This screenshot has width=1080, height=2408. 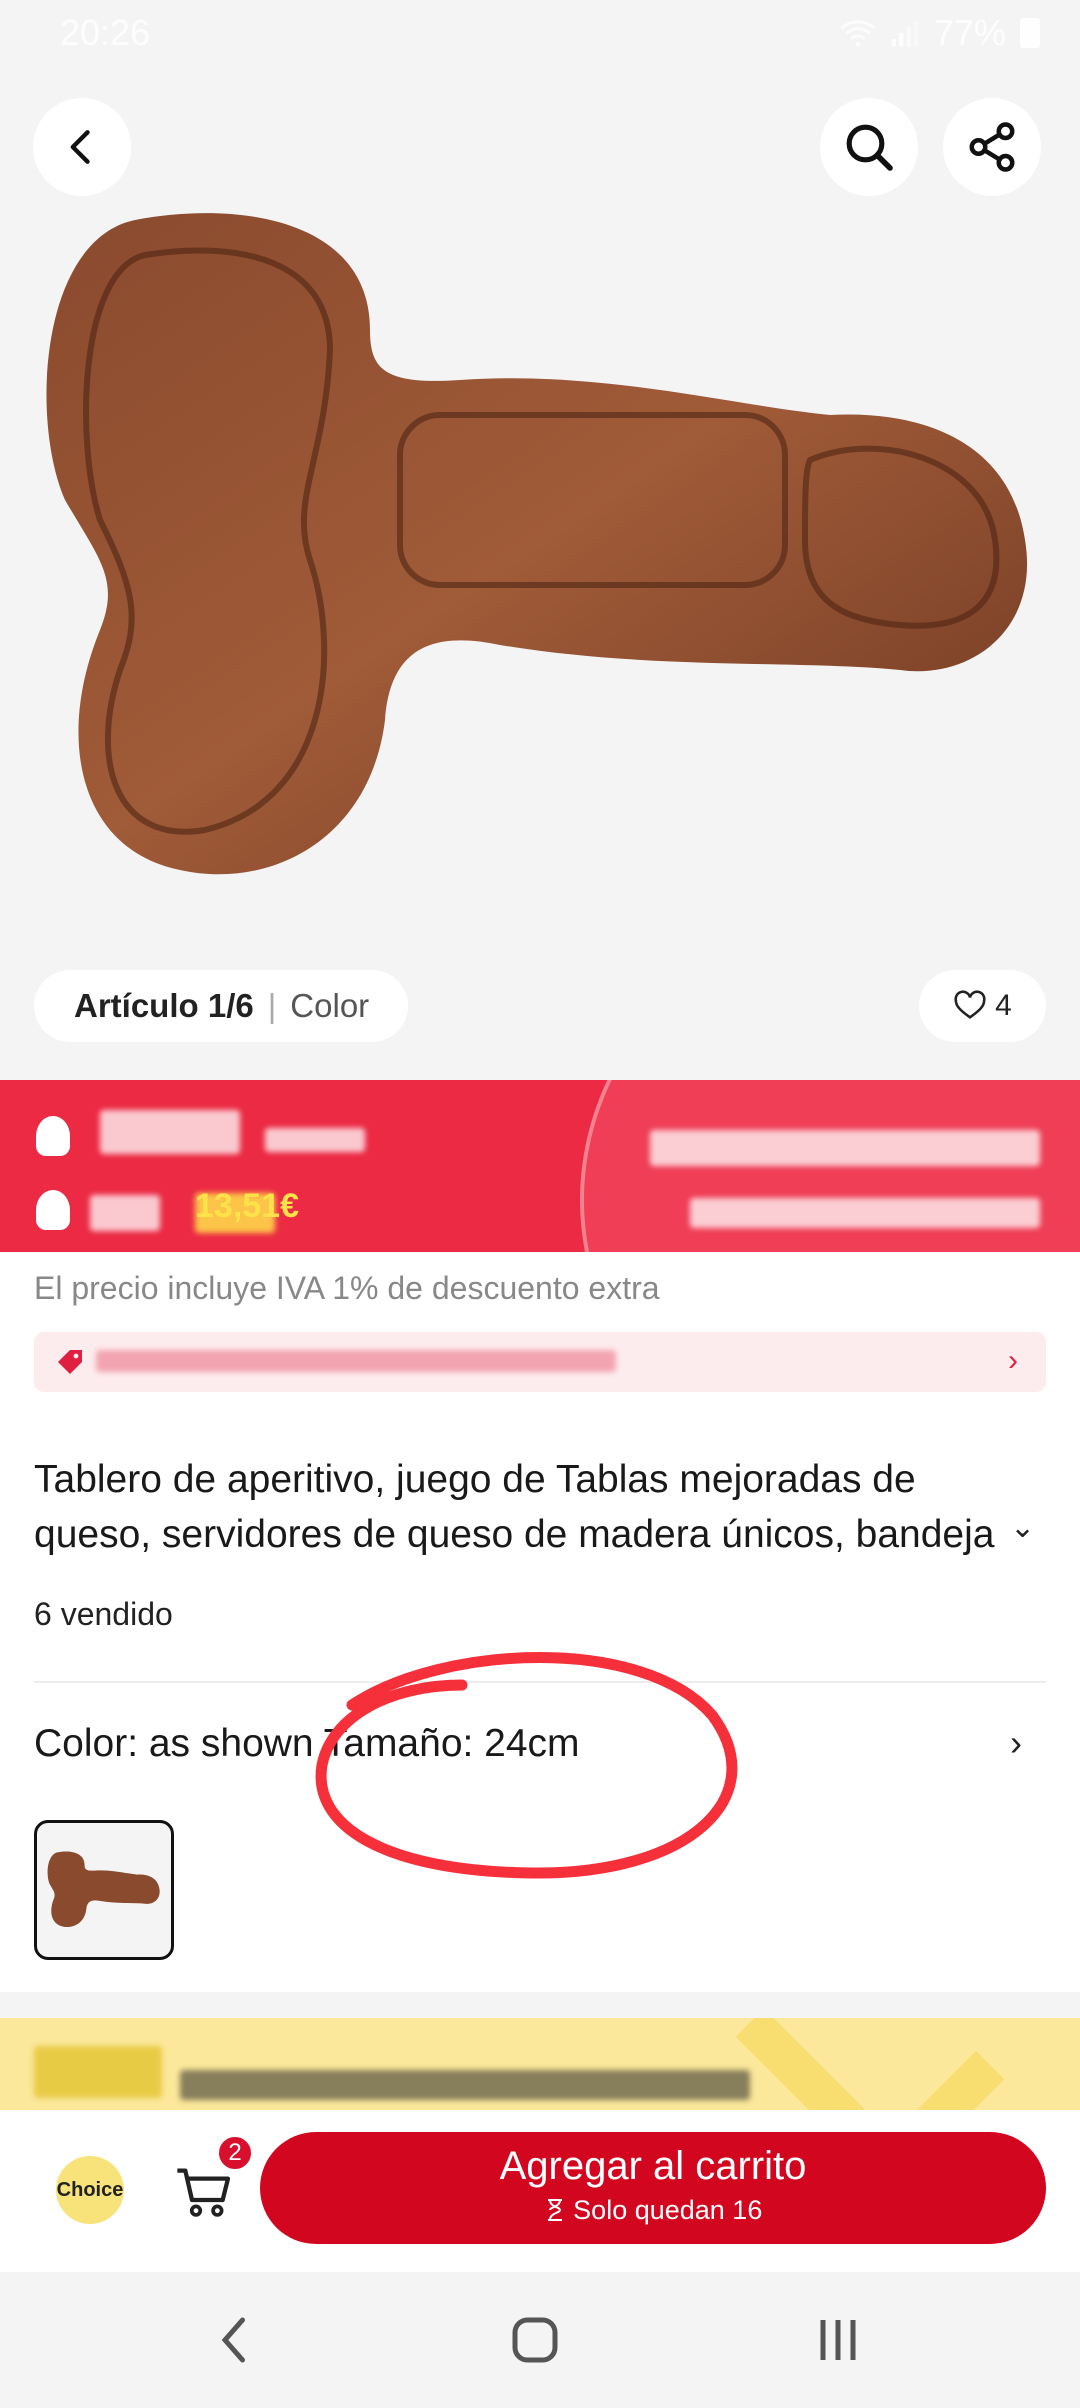 What do you see at coordinates (1022, 1527) in the screenshot?
I see `chevron-down-icon: ⌄` at bounding box center [1022, 1527].